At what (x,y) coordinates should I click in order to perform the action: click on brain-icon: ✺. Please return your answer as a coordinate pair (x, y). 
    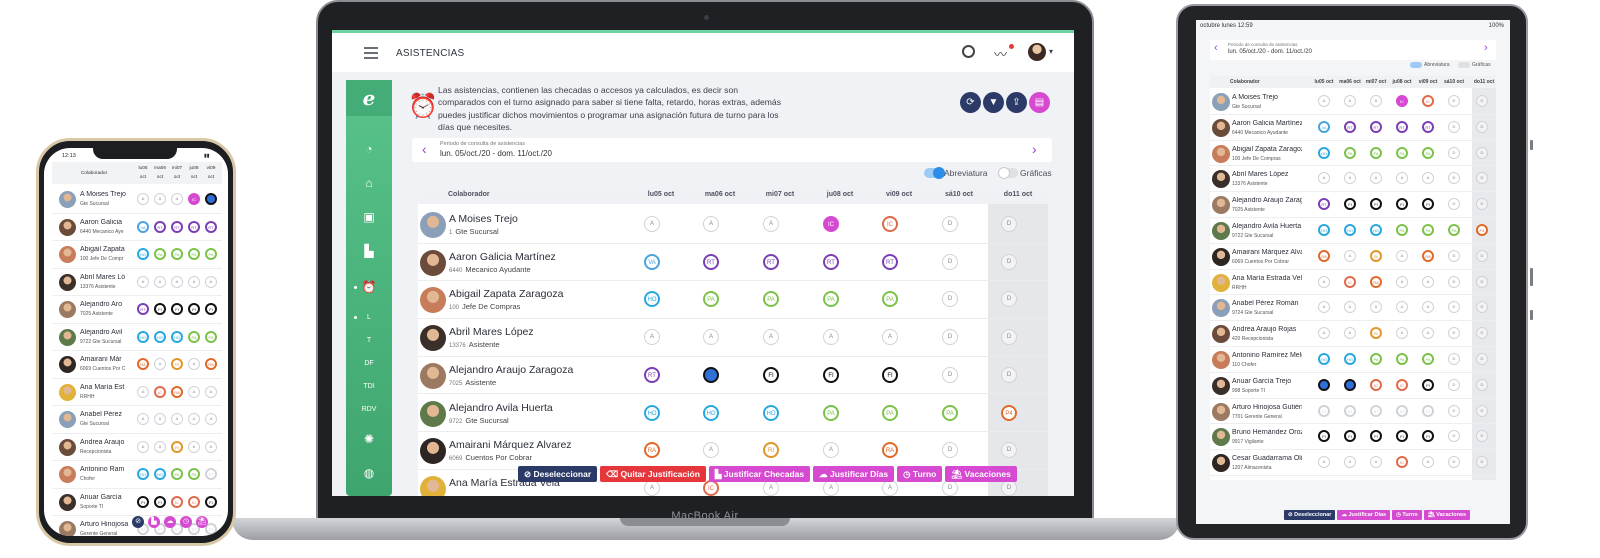
    Looking at the image, I should click on (369, 439).